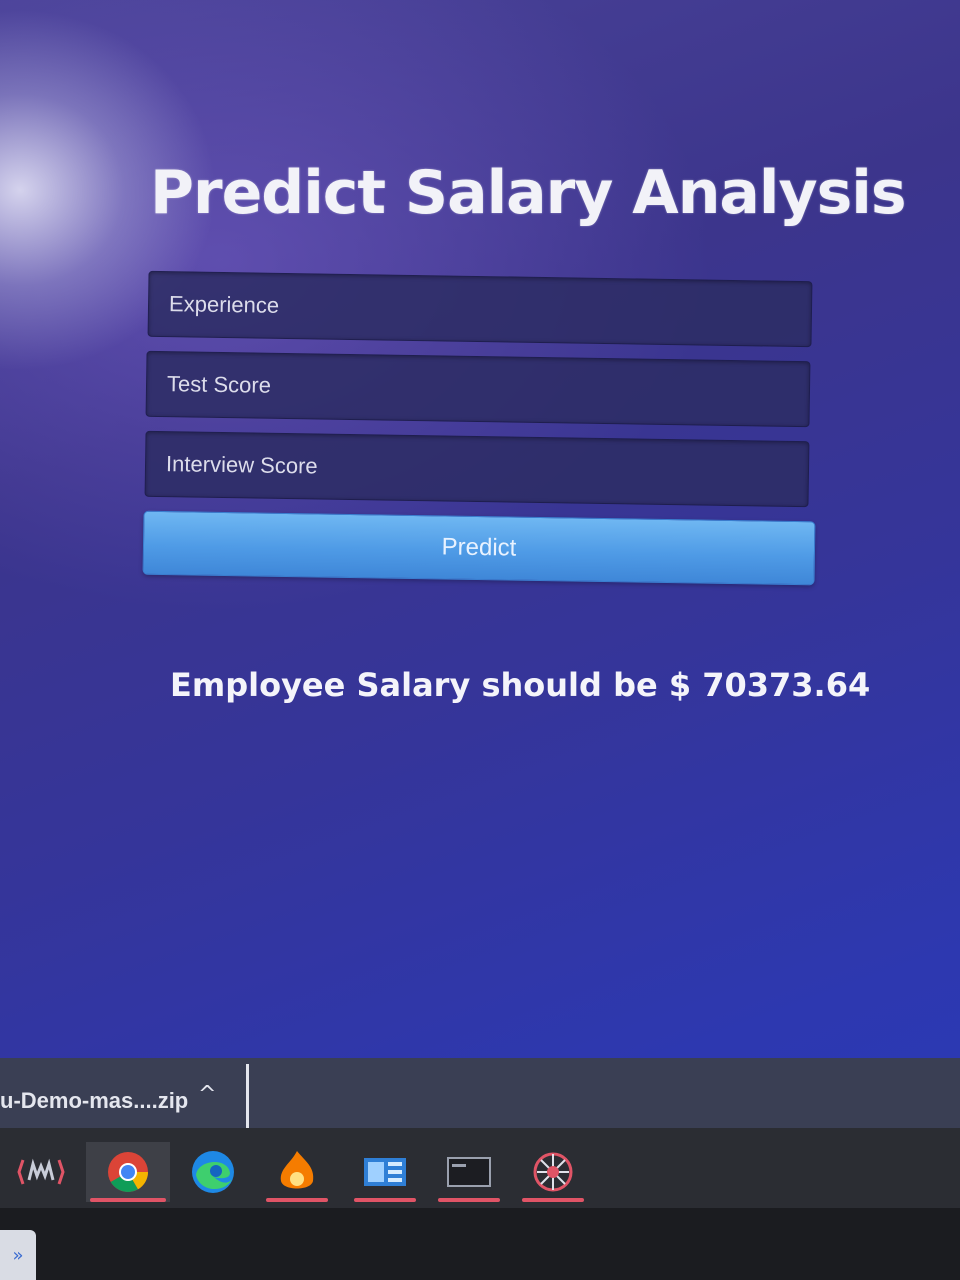 Image resolution: width=960 pixels, height=1280 pixels. I want to click on page-title: Predict Salary Analysis, so click(528, 193).